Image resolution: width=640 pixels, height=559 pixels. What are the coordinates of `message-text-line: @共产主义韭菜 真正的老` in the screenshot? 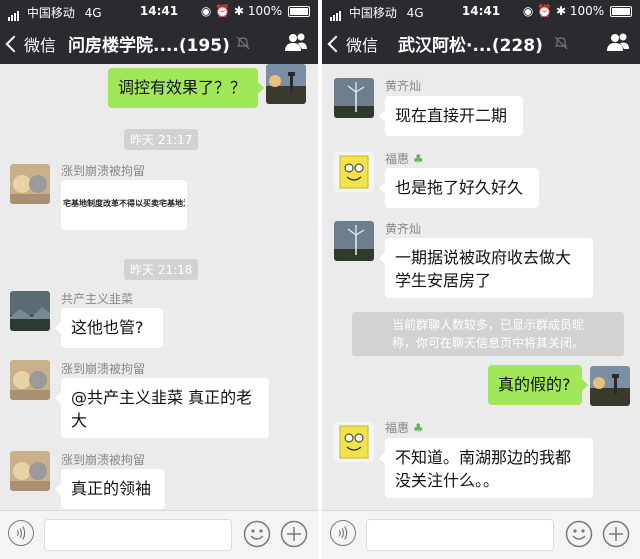 It's located at (162, 397).